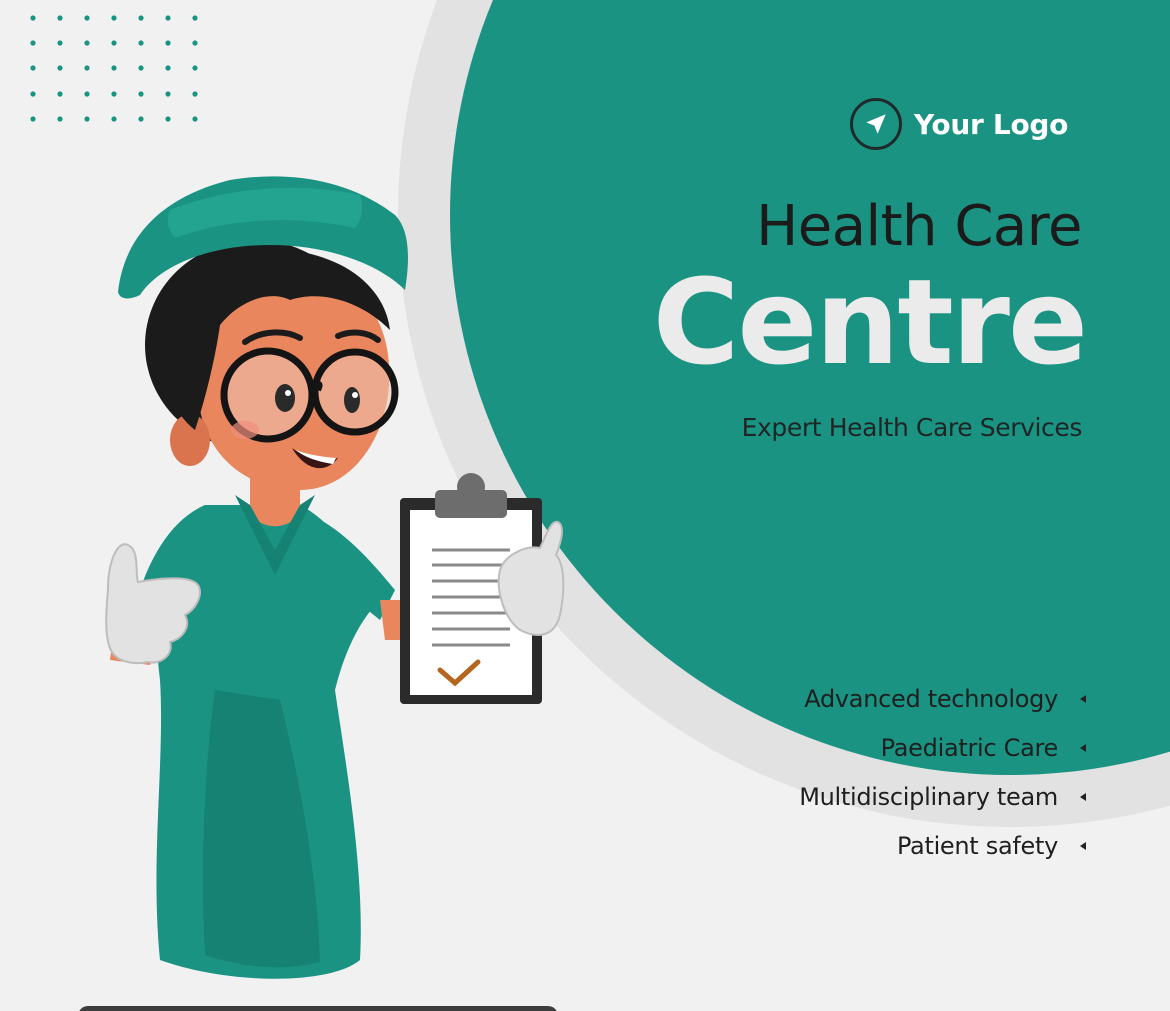 The image size is (1170, 1011). I want to click on logo-text: Your Logo, so click(991, 124).